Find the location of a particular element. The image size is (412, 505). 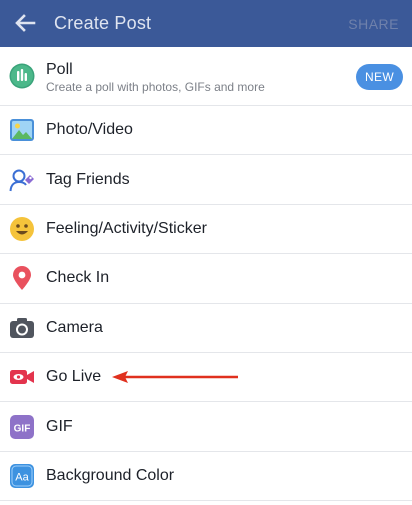

option-subtitle: Create a poll with photos, GIFs and more is located at coordinates (155, 87).